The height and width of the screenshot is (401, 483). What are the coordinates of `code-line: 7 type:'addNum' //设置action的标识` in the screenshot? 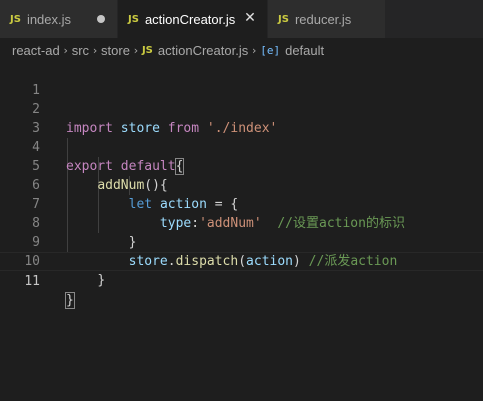 It's located at (241, 203).